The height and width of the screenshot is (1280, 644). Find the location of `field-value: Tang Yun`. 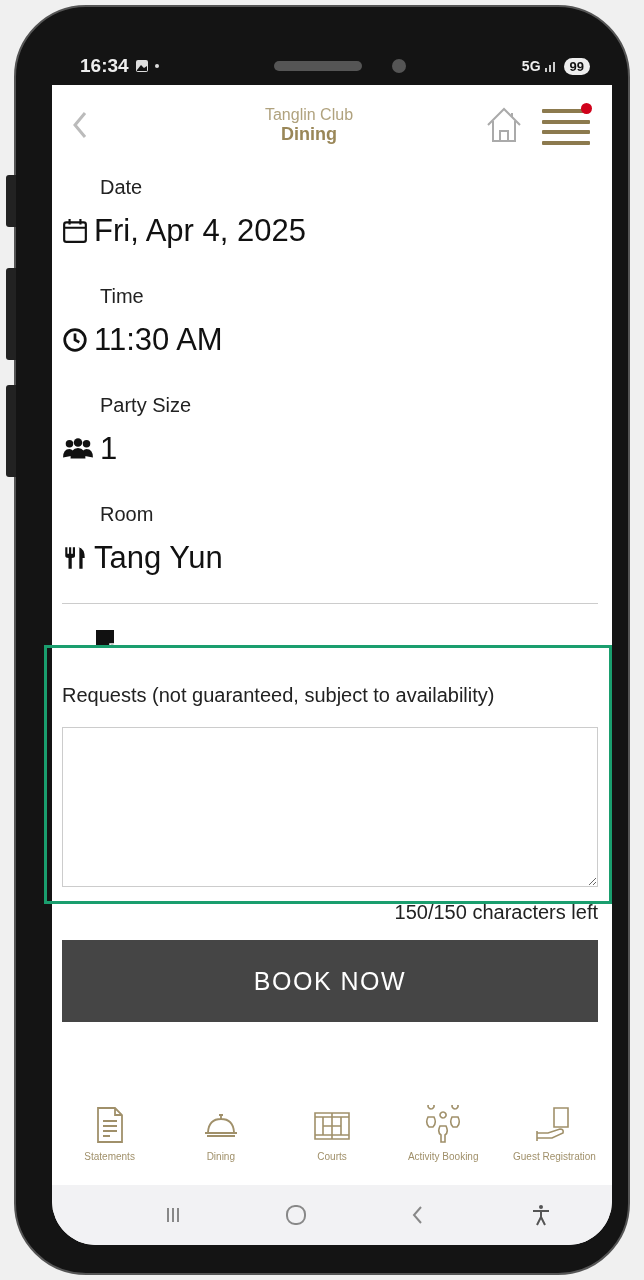

field-value: Tang Yun is located at coordinates (158, 558).